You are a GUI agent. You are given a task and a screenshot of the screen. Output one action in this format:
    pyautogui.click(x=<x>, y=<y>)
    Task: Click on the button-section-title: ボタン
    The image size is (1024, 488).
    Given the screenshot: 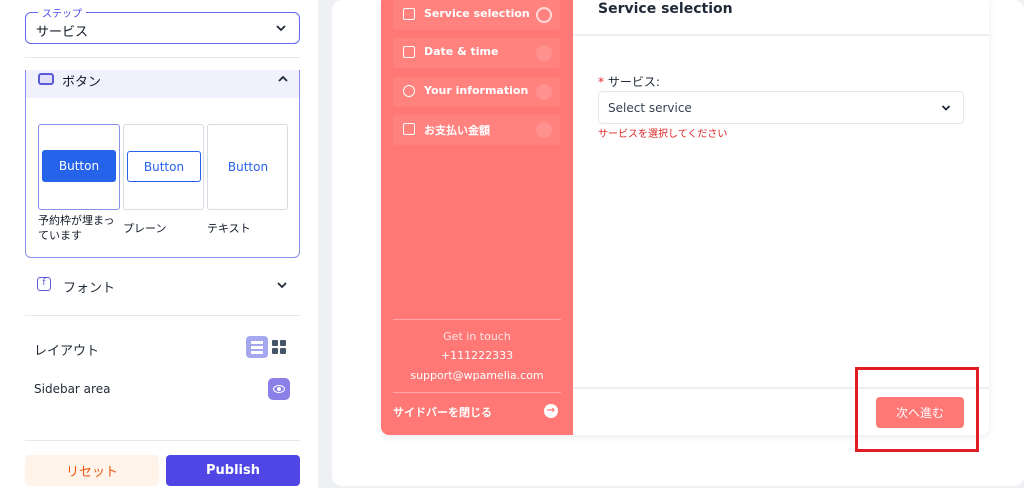 What is the action you would take?
    pyautogui.click(x=82, y=82)
    